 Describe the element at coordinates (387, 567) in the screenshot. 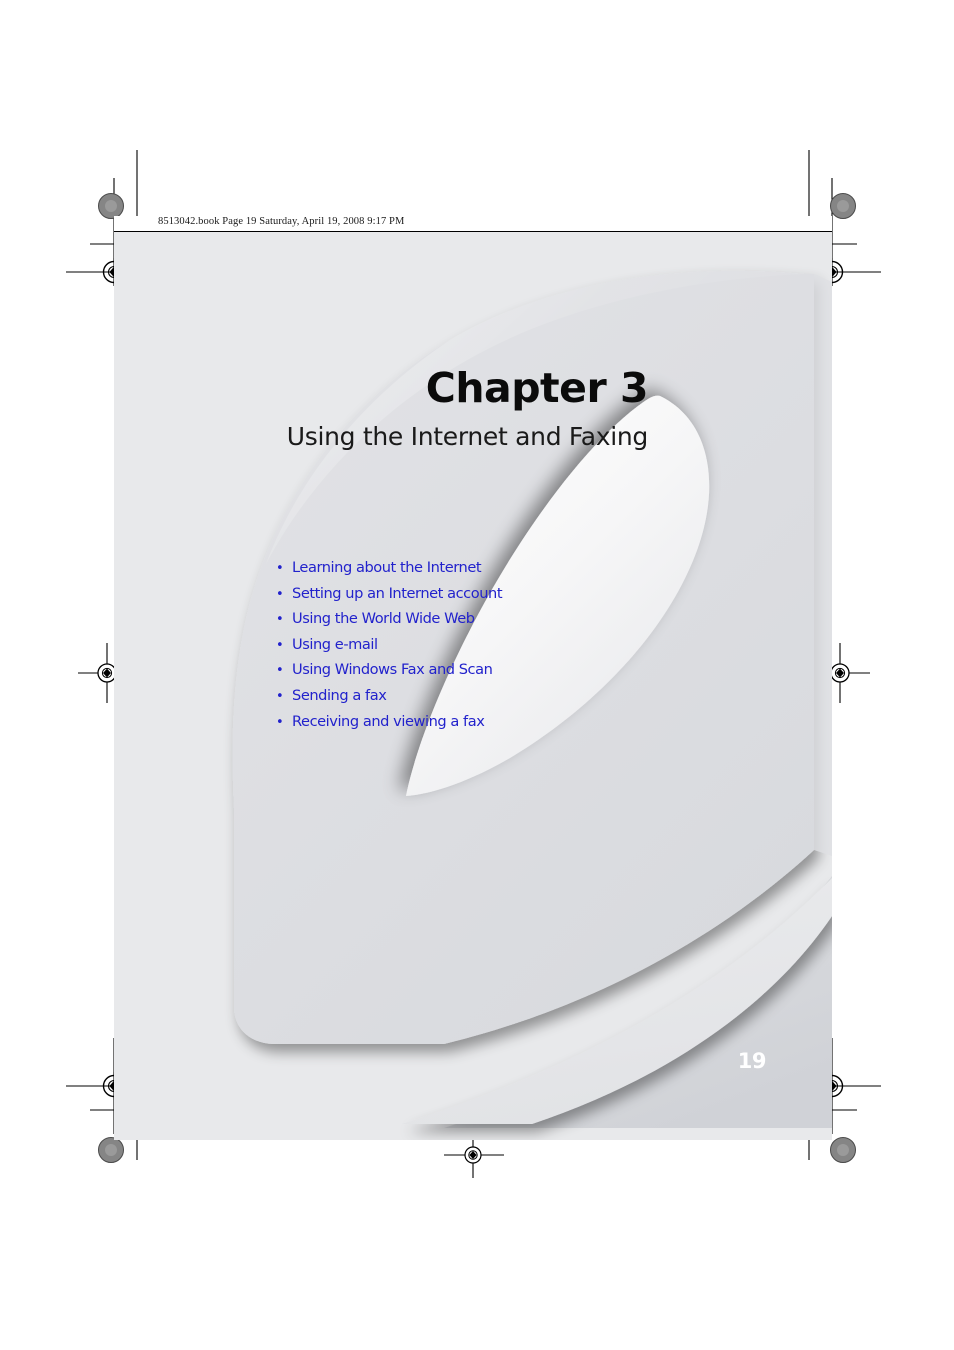

I see `topic-label: Learning about the Internet` at that location.